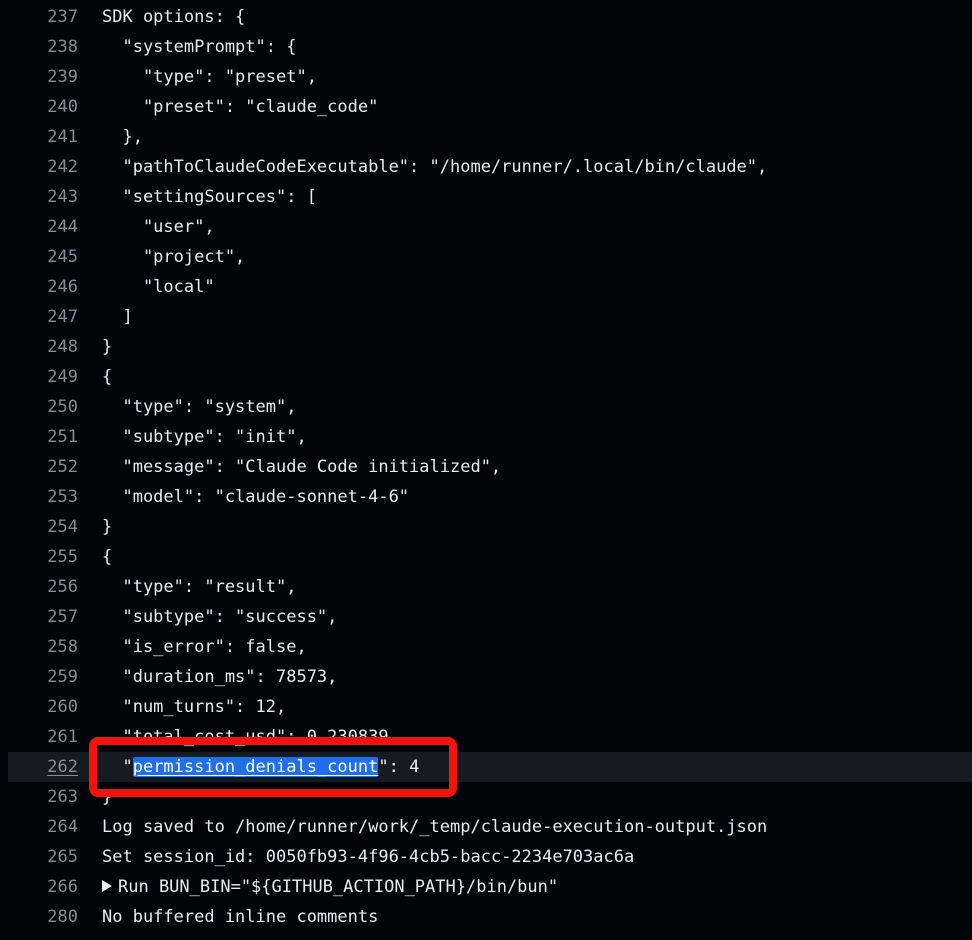 Image resolution: width=972 pixels, height=940 pixels. What do you see at coordinates (174, 257) in the screenshot?
I see `log-text: "project",` at bounding box center [174, 257].